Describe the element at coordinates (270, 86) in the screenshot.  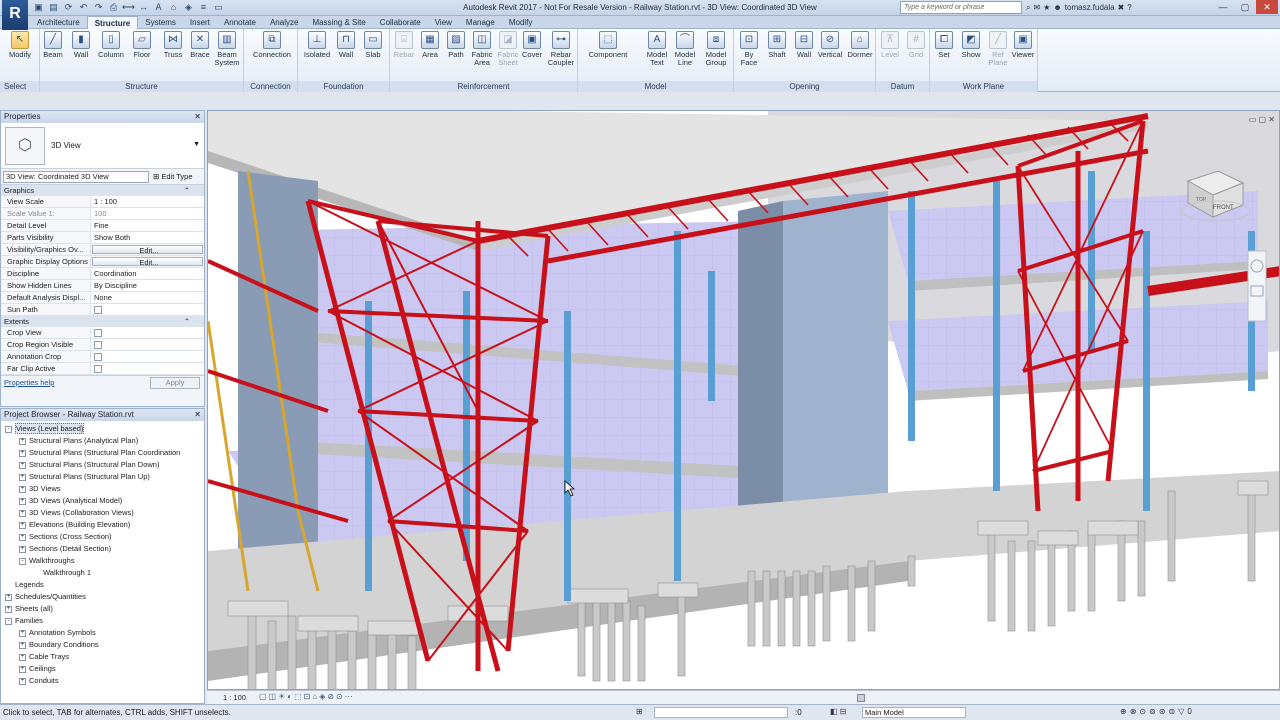
I see `connection-panel-label: Connection` at that location.